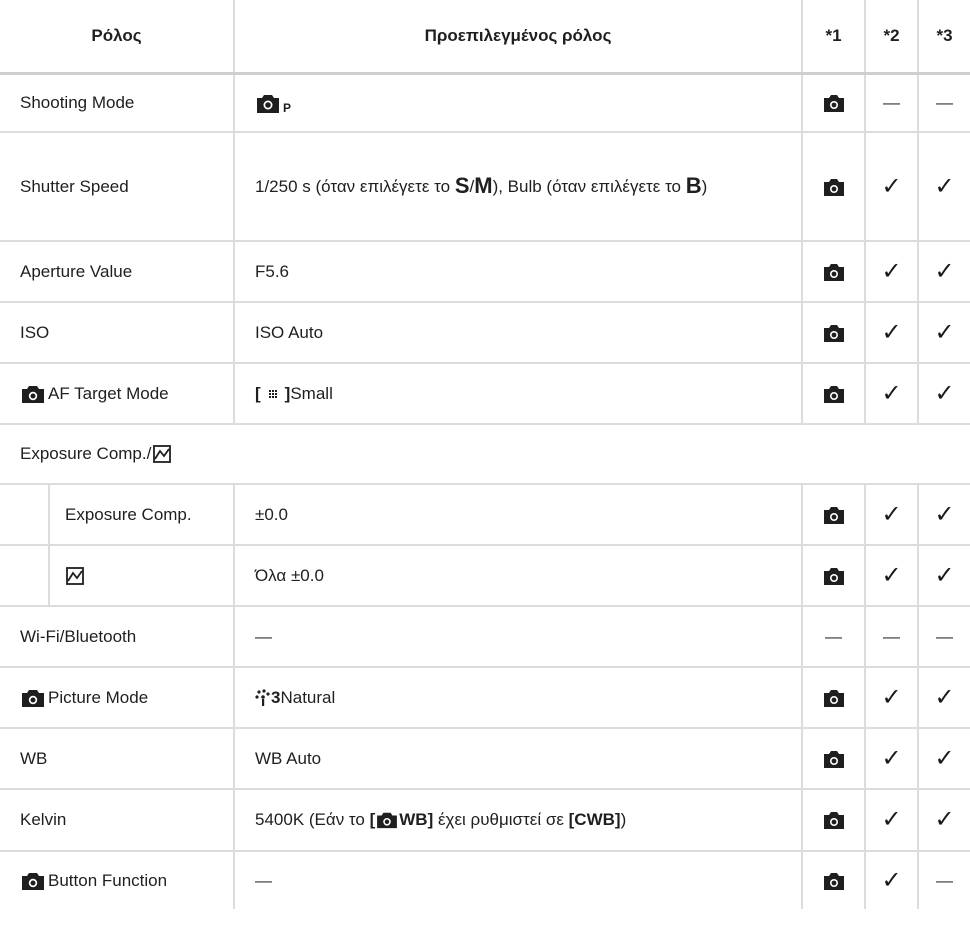 The width and height of the screenshot is (970, 930). What do you see at coordinates (289, 575) in the screenshot?
I see `default-value: Όλα ±0.0` at bounding box center [289, 575].